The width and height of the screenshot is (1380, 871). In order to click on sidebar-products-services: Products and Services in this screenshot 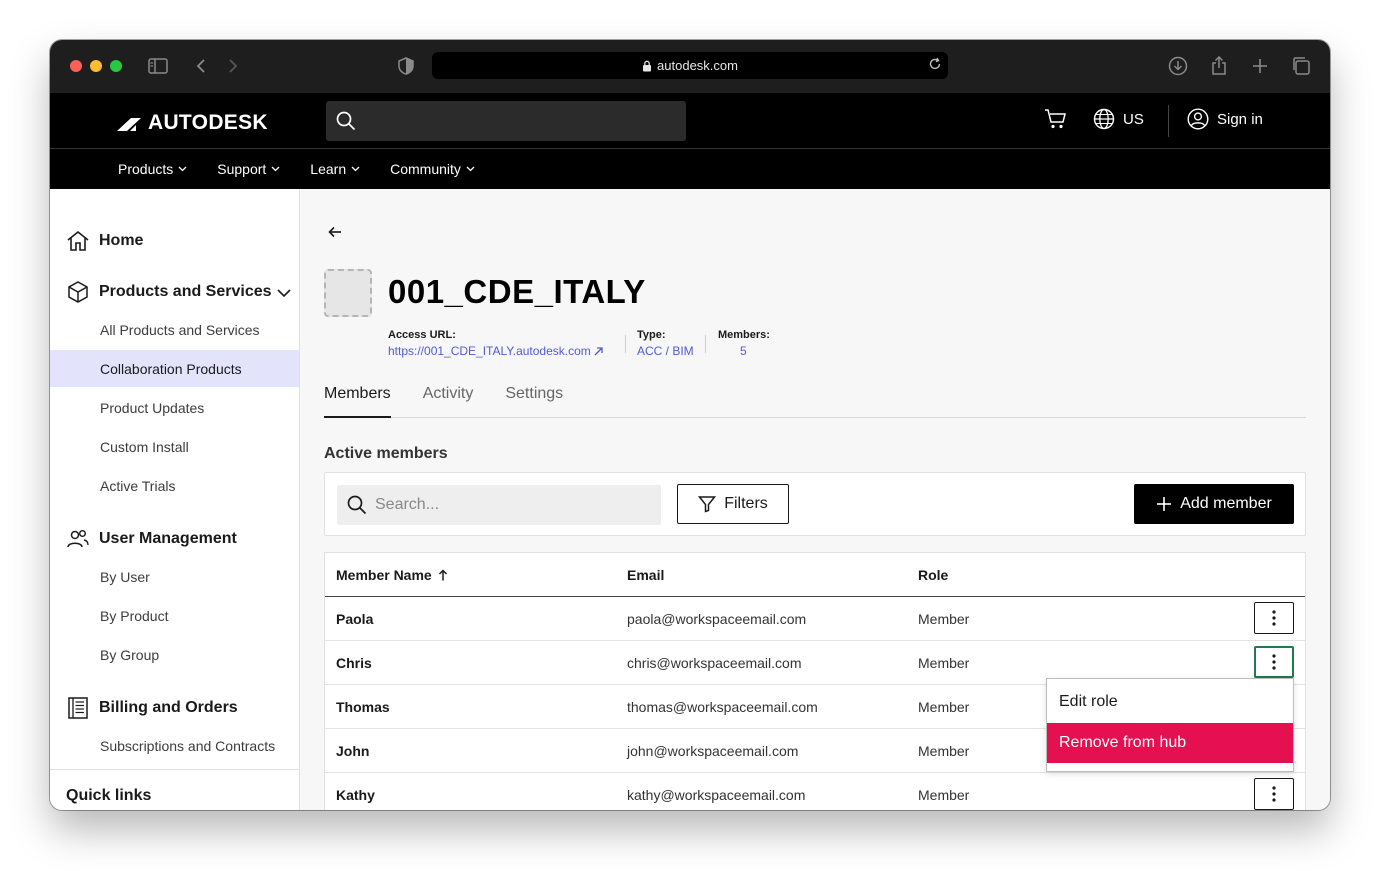, I will do `click(169, 292)`.